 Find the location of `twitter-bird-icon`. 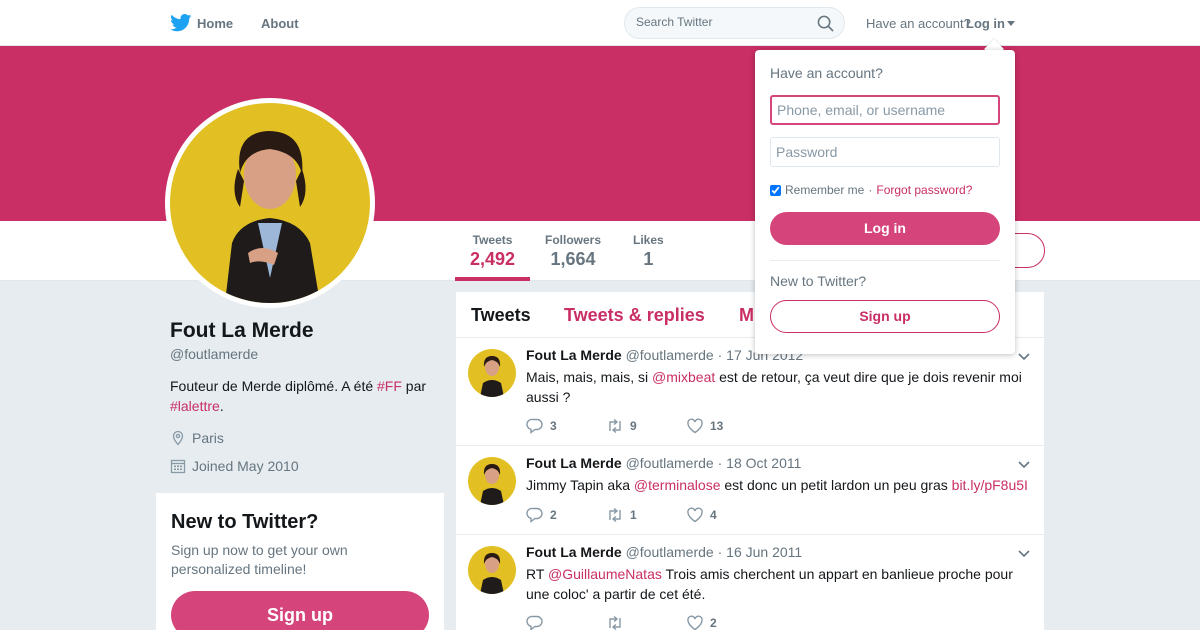

twitter-bird-icon is located at coordinates (181, 23).